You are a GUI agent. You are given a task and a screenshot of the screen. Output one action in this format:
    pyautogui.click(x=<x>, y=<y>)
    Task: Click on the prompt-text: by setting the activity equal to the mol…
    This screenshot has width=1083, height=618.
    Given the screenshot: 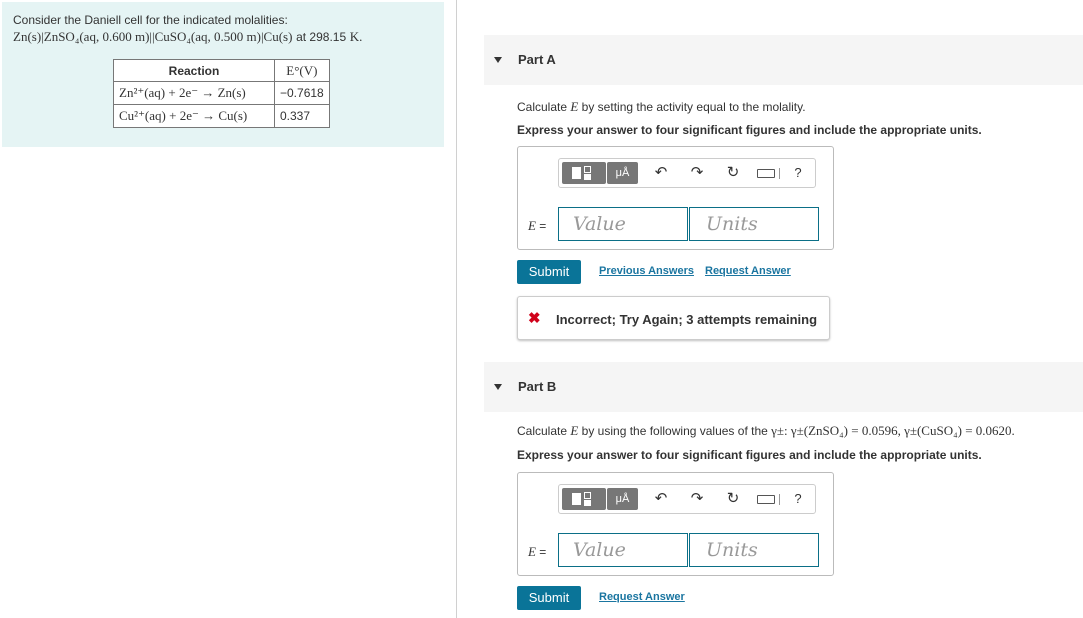 What is the action you would take?
    pyautogui.click(x=693, y=107)
    